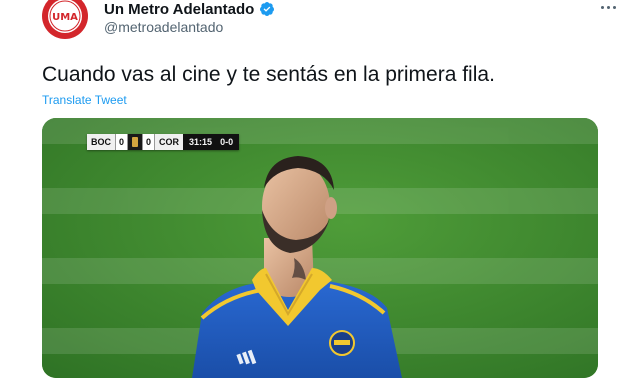 The image size is (642, 378). I want to click on avatar: UMA, so click(65, 20).